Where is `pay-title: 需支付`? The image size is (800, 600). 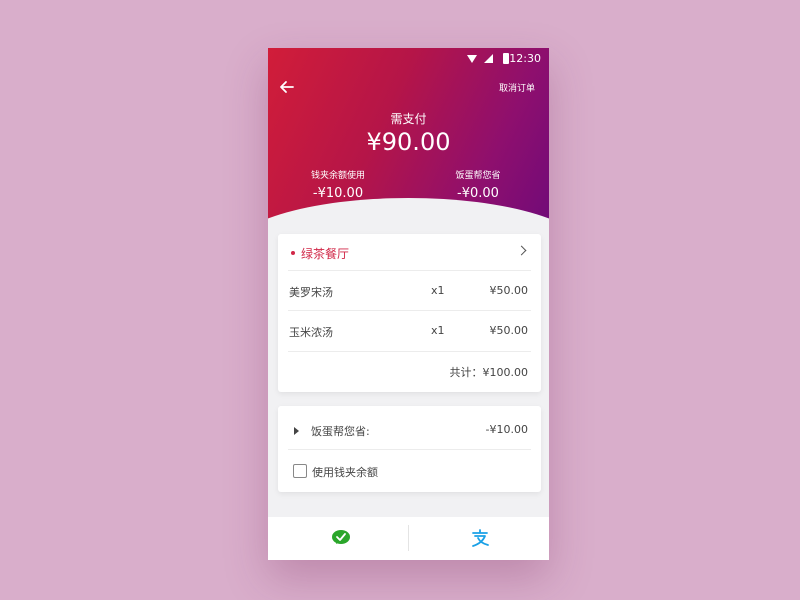 pay-title: 需支付 is located at coordinates (408, 119).